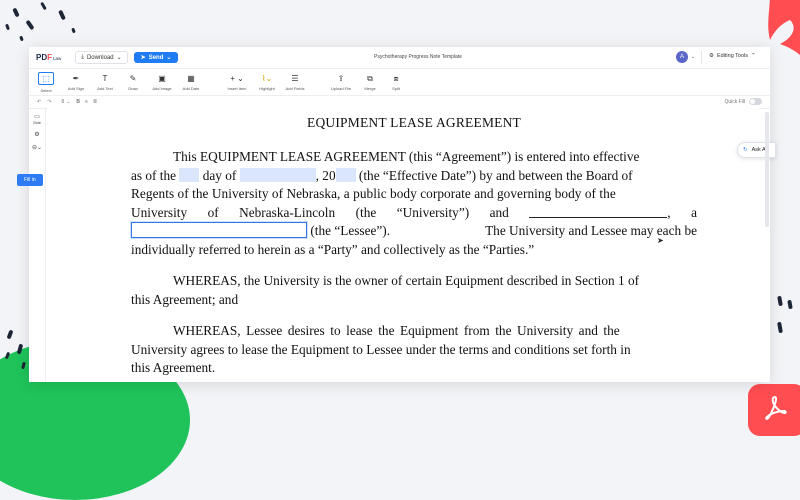 This screenshot has height=500, width=800. What do you see at coordinates (154, 175) in the screenshot?
I see `text-segment: as of the` at bounding box center [154, 175].